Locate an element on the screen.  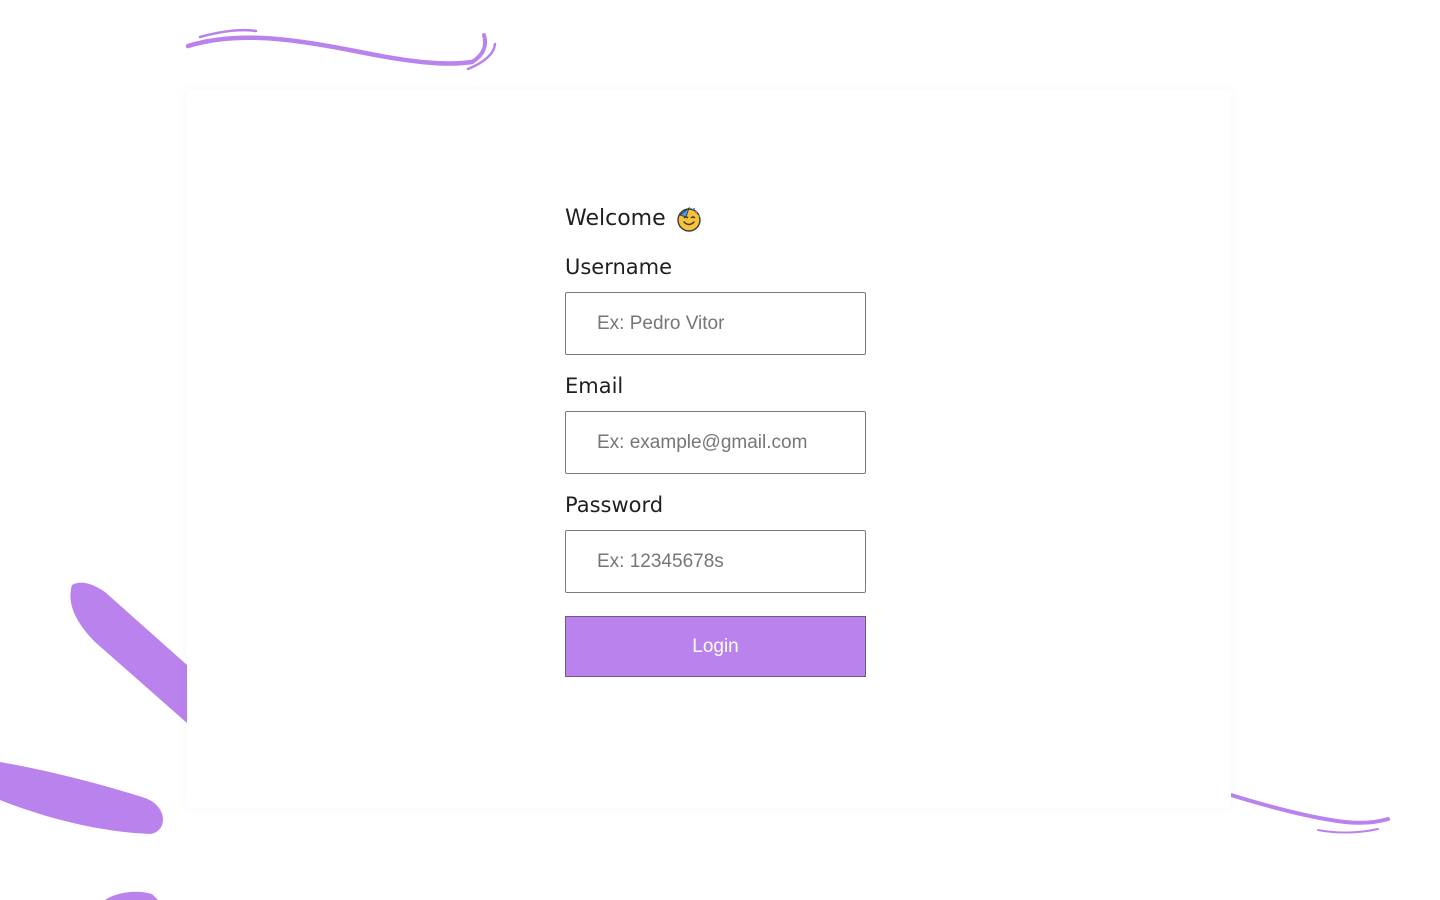
username-label: Username is located at coordinates (619, 267).